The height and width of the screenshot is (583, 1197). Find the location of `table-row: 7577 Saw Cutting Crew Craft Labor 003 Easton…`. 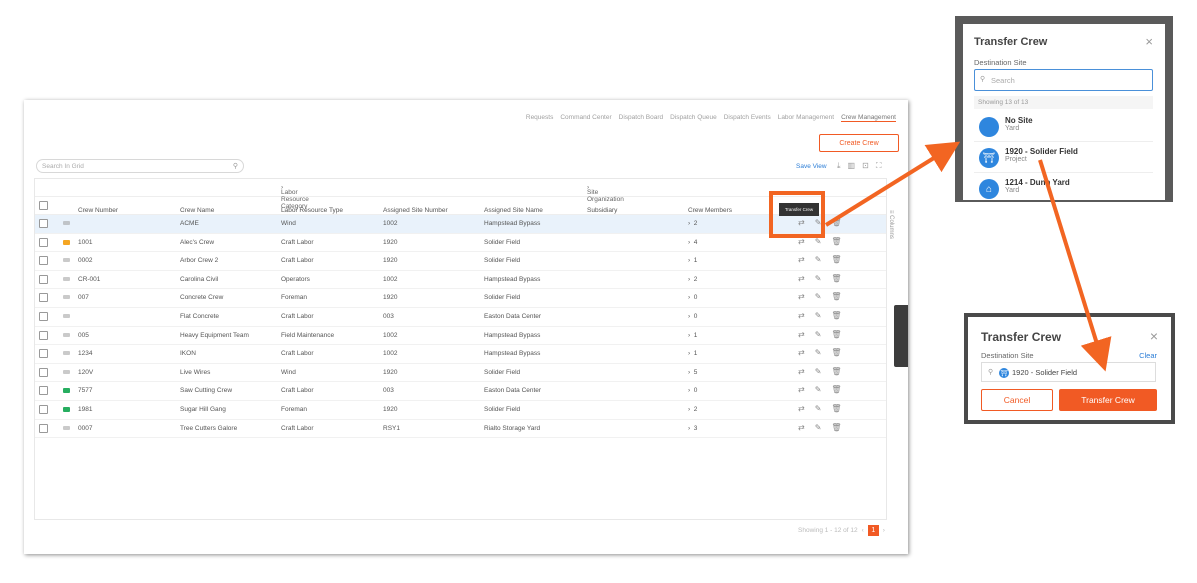

table-row: 7577 Saw Cutting Crew Craft Labor 003 Easton… is located at coordinates (460, 391).